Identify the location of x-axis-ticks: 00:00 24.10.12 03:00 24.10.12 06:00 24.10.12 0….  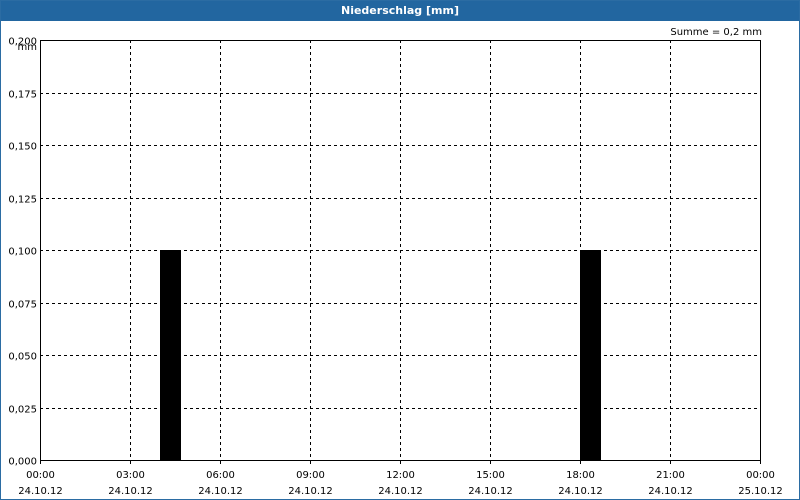
(400, 478).